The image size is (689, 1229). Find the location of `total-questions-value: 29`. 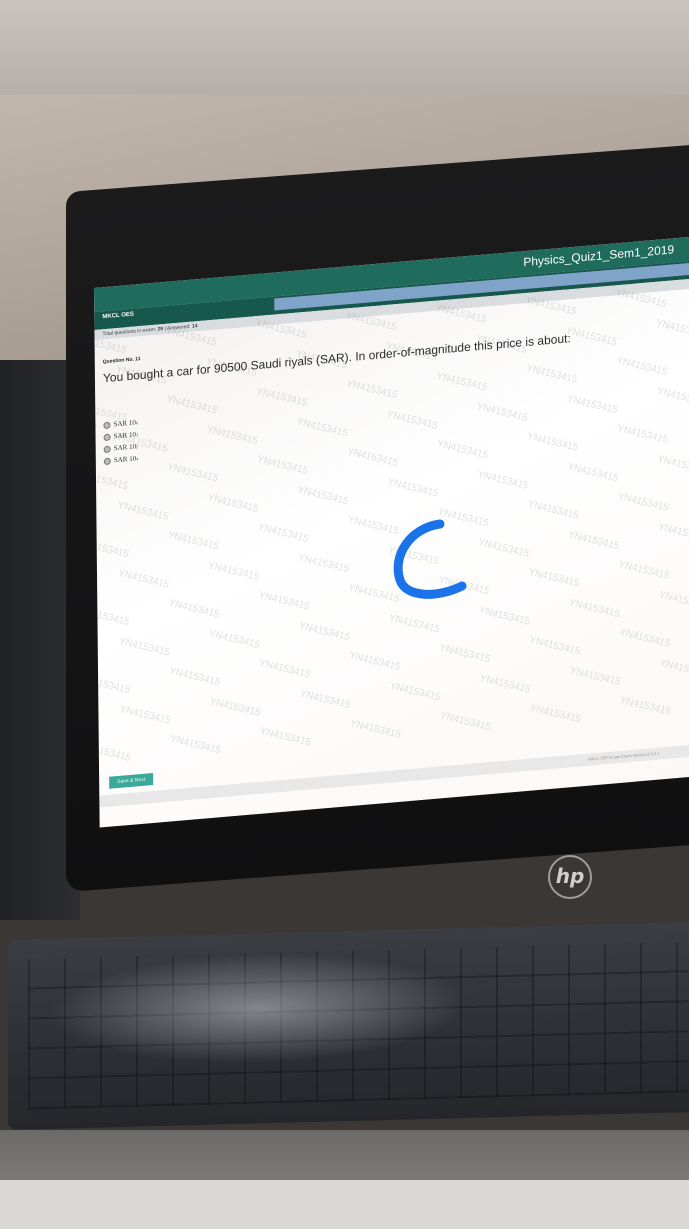

total-questions-value: 29 is located at coordinates (160, 329).